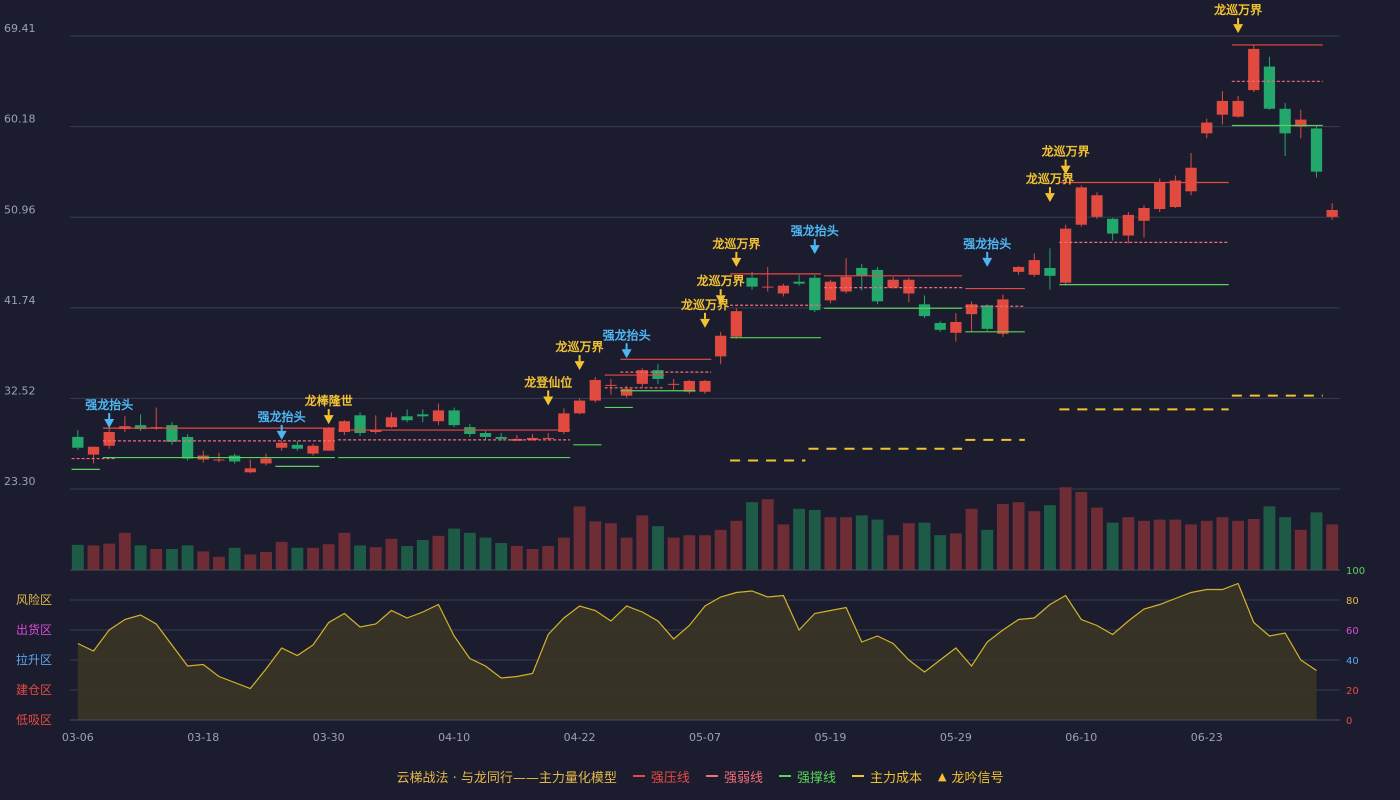 The width and height of the screenshot is (1400, 800). What do you see at coordinates (329, 400) in the screenshot?
I see `signal-label: 龙棒隆世` at bounding box center [329, 400].